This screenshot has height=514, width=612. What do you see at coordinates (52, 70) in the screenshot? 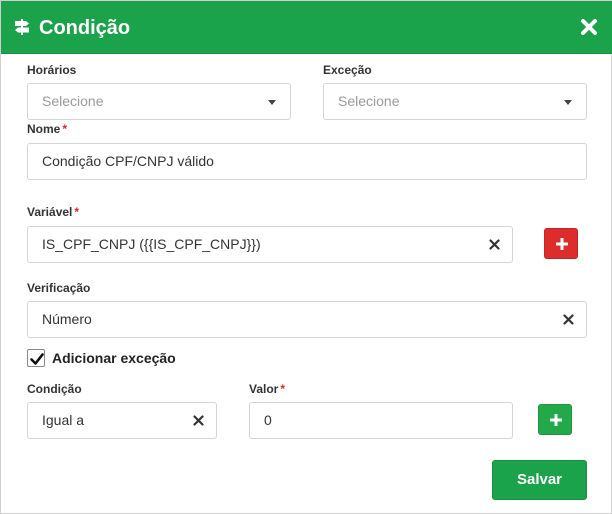
I see `horarios-label: Horários` at bounding box center [52, 70].